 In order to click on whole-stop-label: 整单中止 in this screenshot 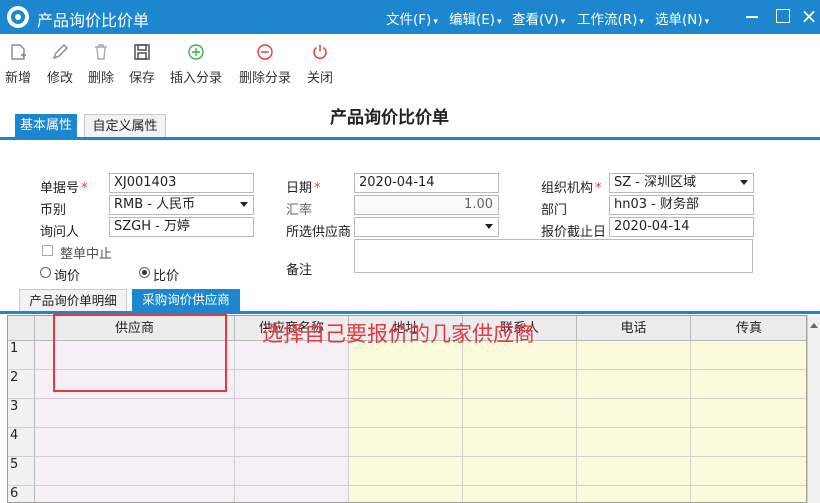, I will do `click(86, 254)`.